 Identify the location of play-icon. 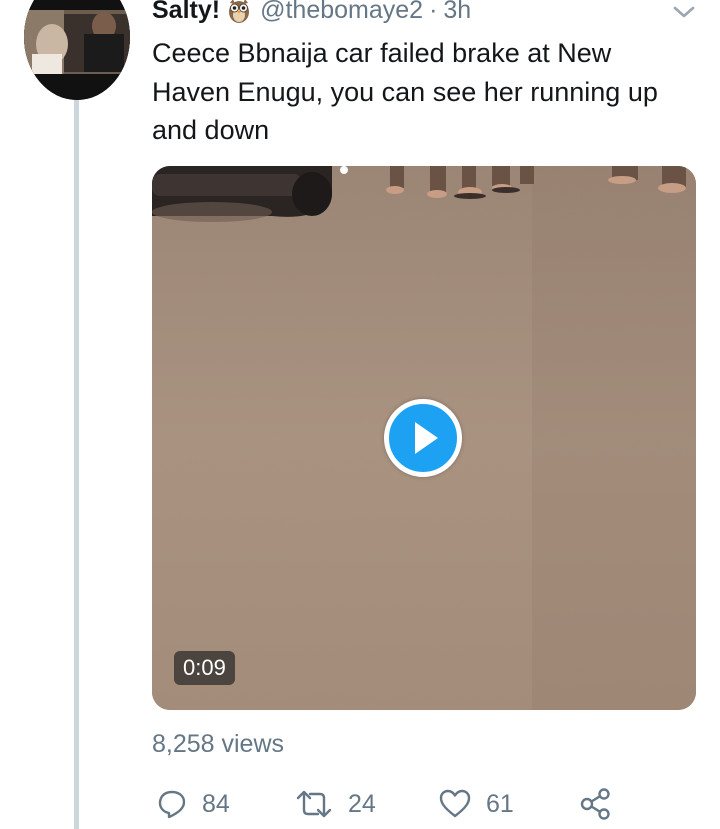
(426, 438).